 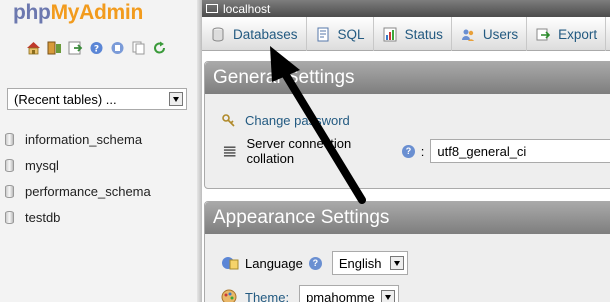 What do you see at coordinates (54, 48) in the screenshot?
I see `exit-icon` at bounding box center [54, 48].